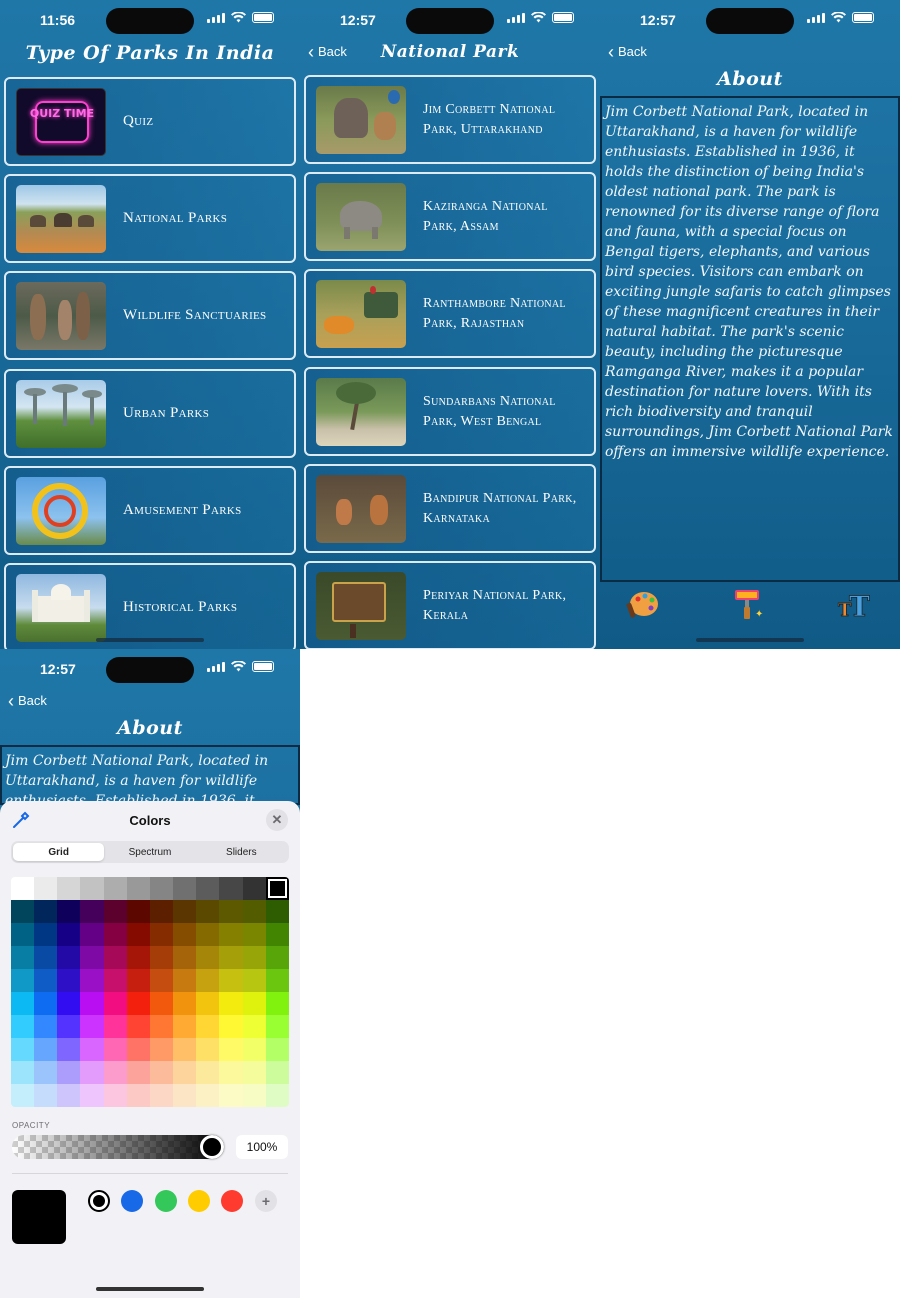  I want to click on saved-color-red, so click(232, 1201).